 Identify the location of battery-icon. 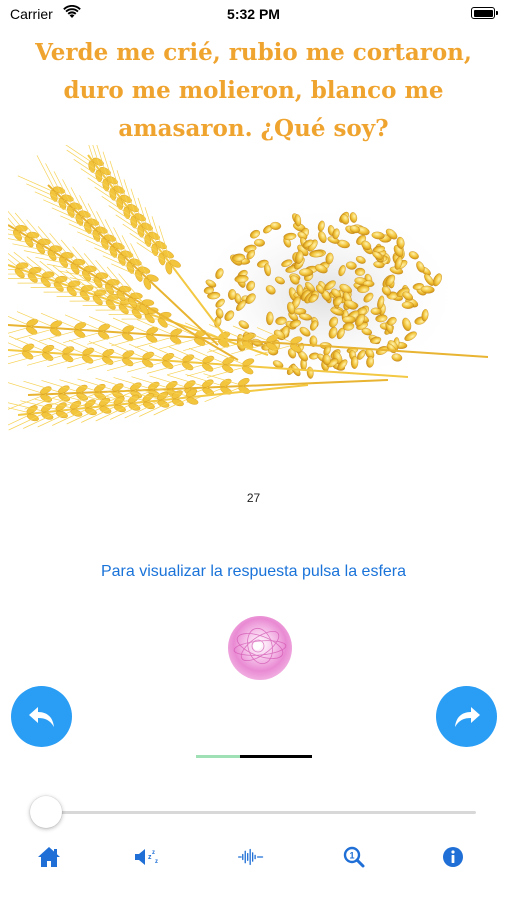
(484, 13).